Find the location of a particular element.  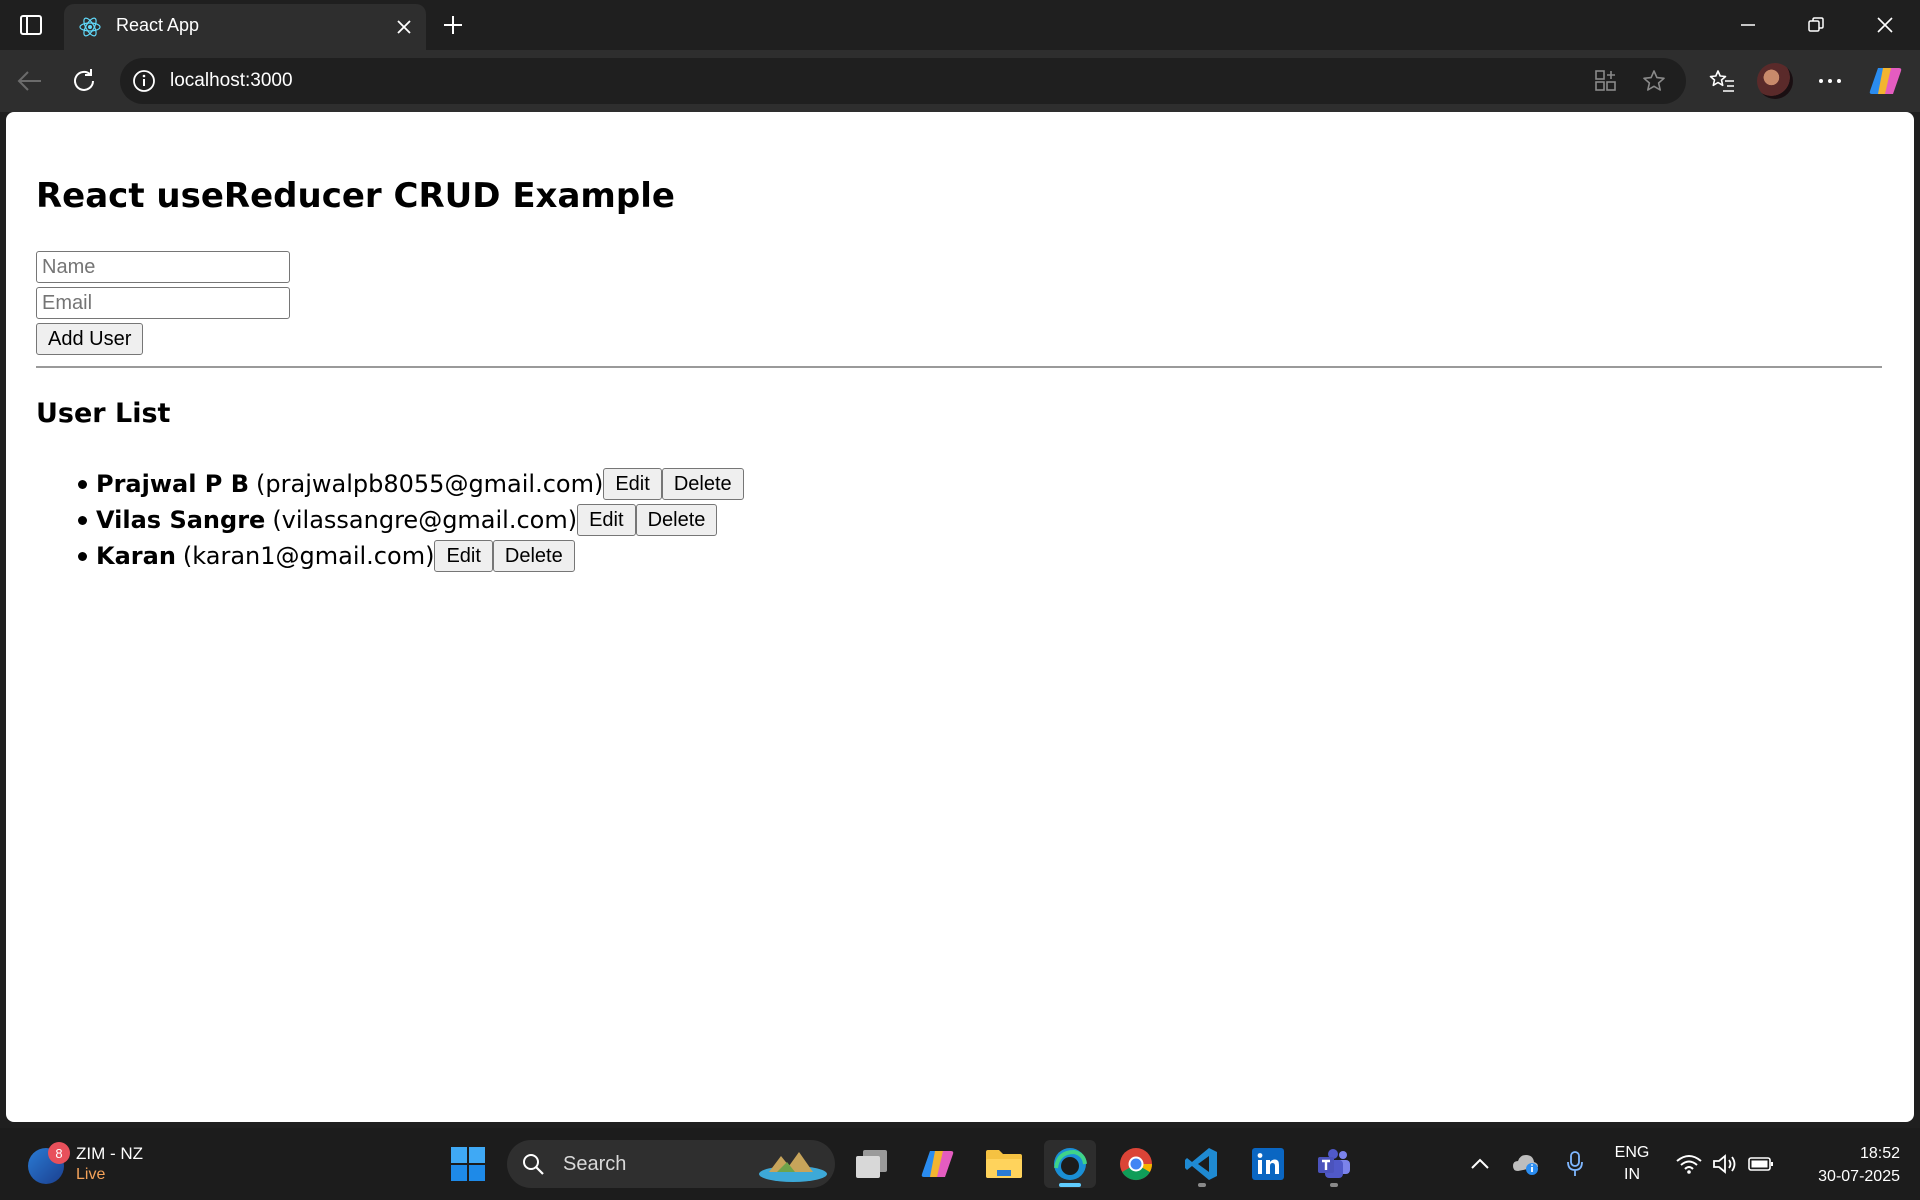

microphone-status is located at coordinates (1575, 1164).